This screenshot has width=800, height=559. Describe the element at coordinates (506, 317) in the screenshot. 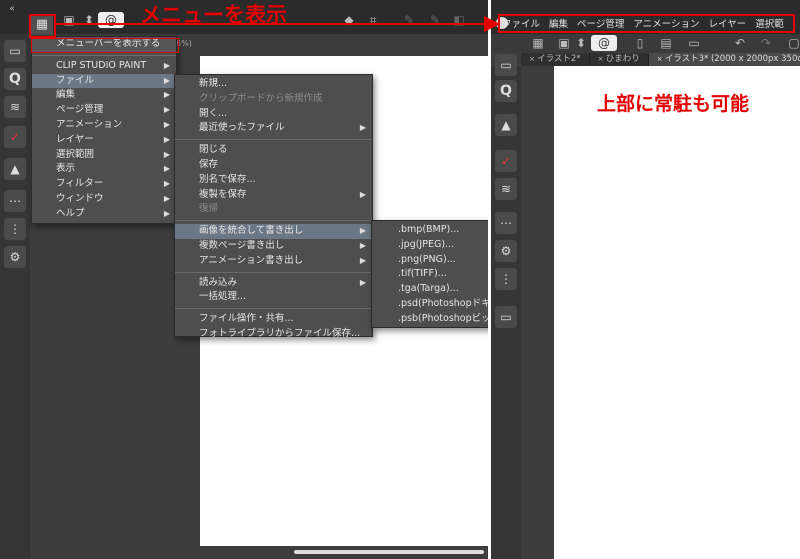

I see `image-tool-icon: ▭` at that location.